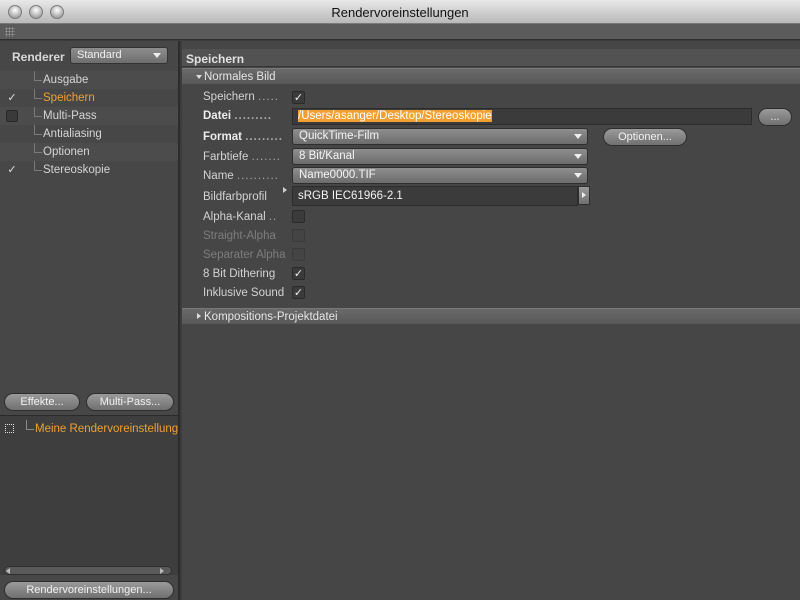 This screenshot has height=600, width=800. What do you see at coordinates (440, 136) in the screenshot?
I see `format-dropdown: QuickTime-Film` at bounding box center [440, 136].